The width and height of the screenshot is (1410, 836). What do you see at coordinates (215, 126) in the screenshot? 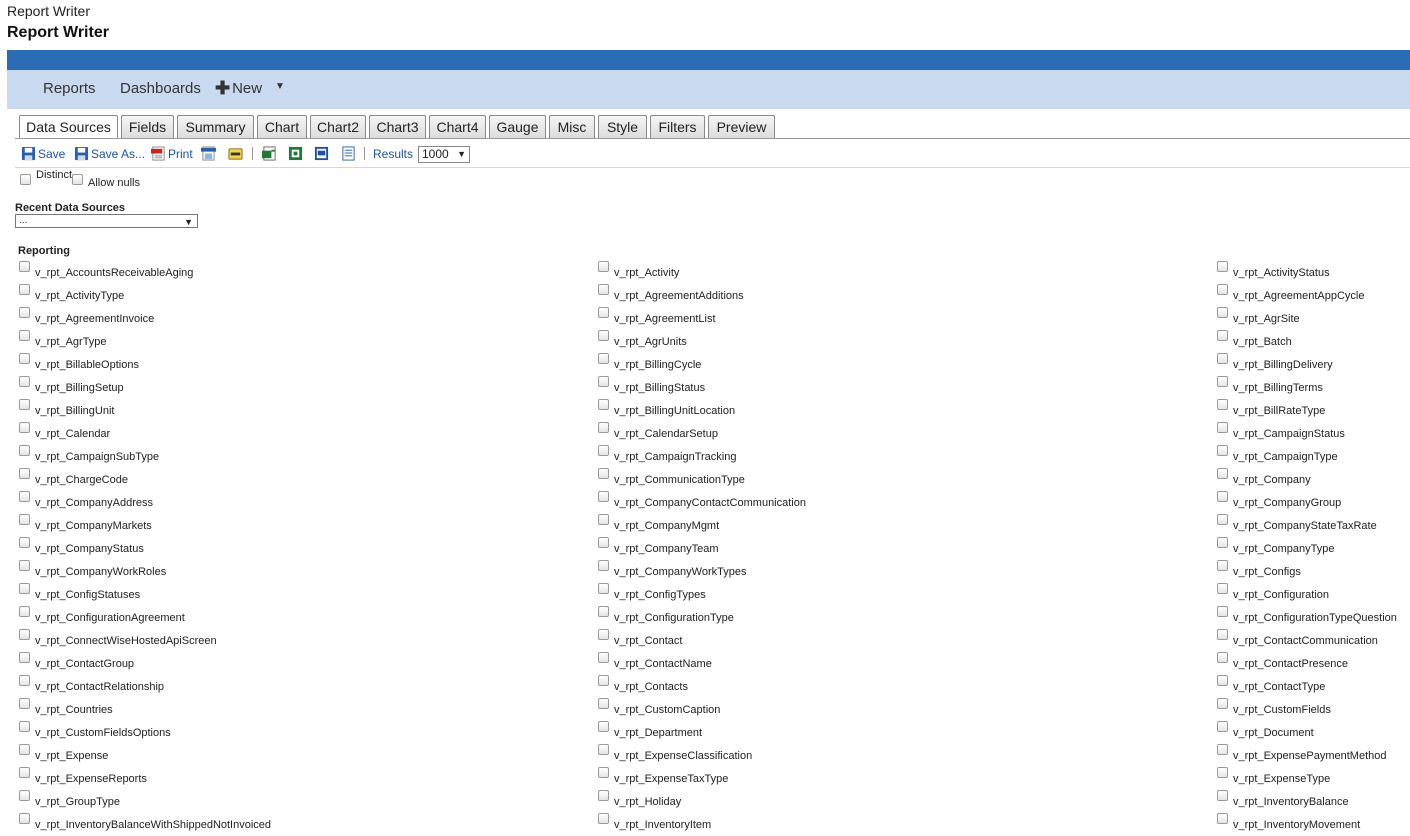
I see `tab-summary: Summary` at bounding box center [215, 126].